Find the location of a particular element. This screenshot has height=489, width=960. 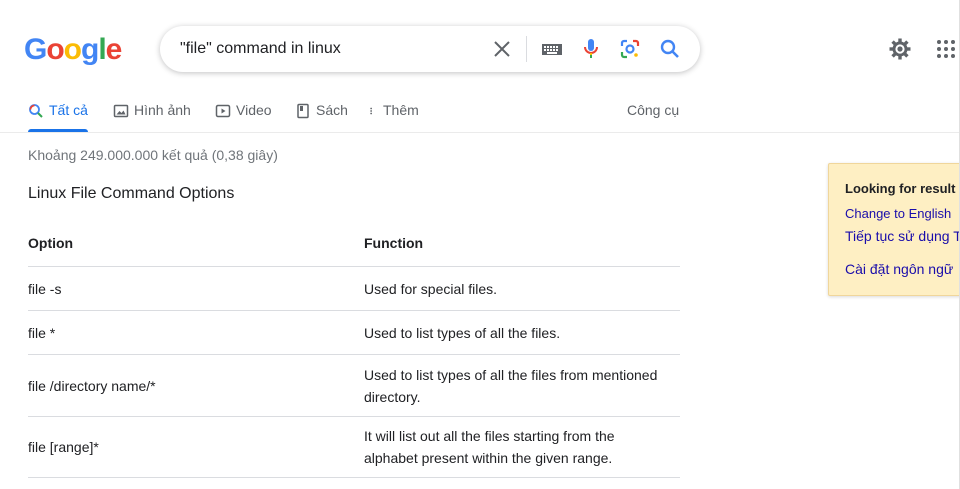

logo-letter: e is located at coordinates (114, 49).